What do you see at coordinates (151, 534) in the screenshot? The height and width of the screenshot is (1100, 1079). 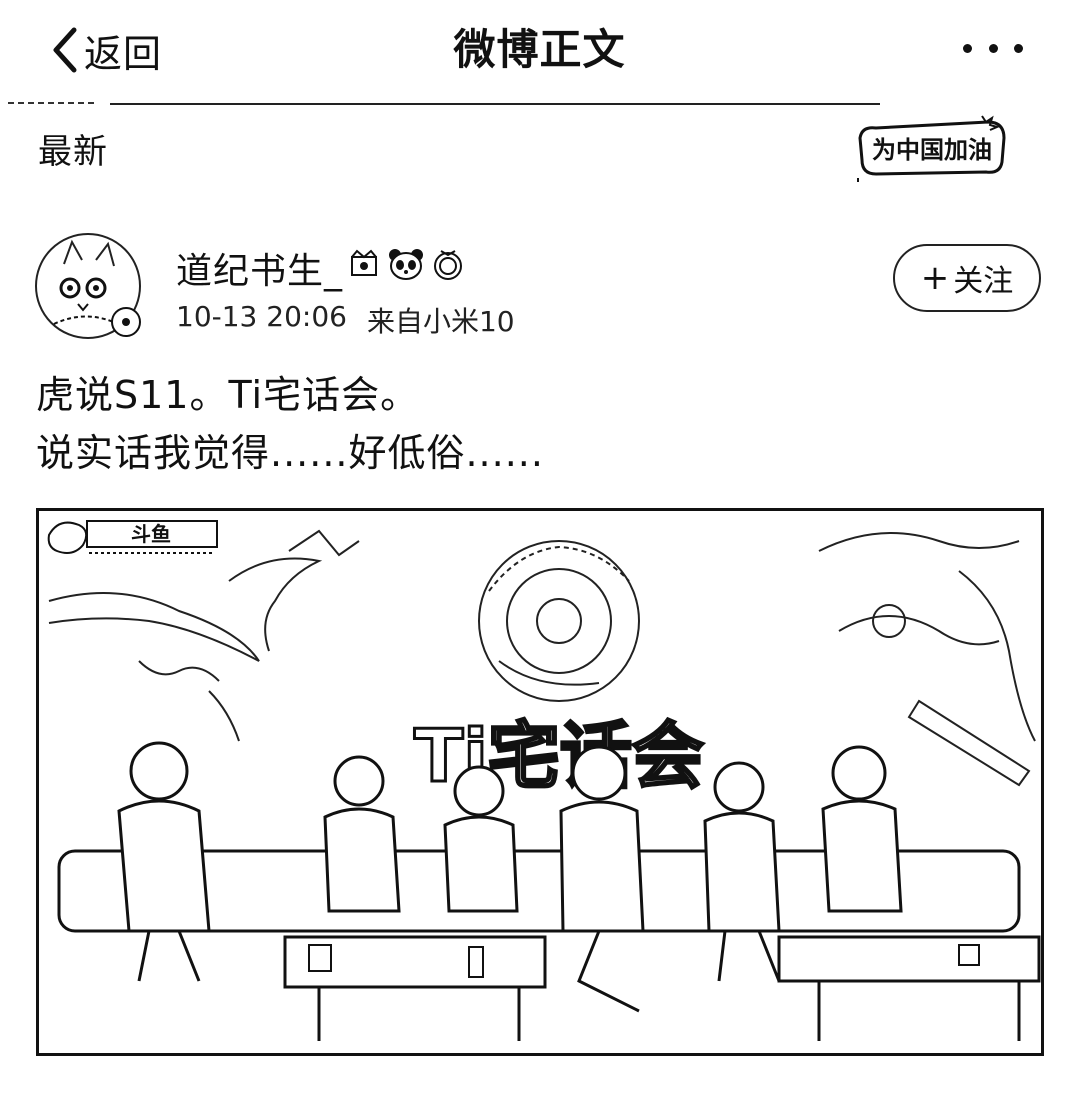 I see `watermark-text: 斗鱼` at bounding box center [151, 534].